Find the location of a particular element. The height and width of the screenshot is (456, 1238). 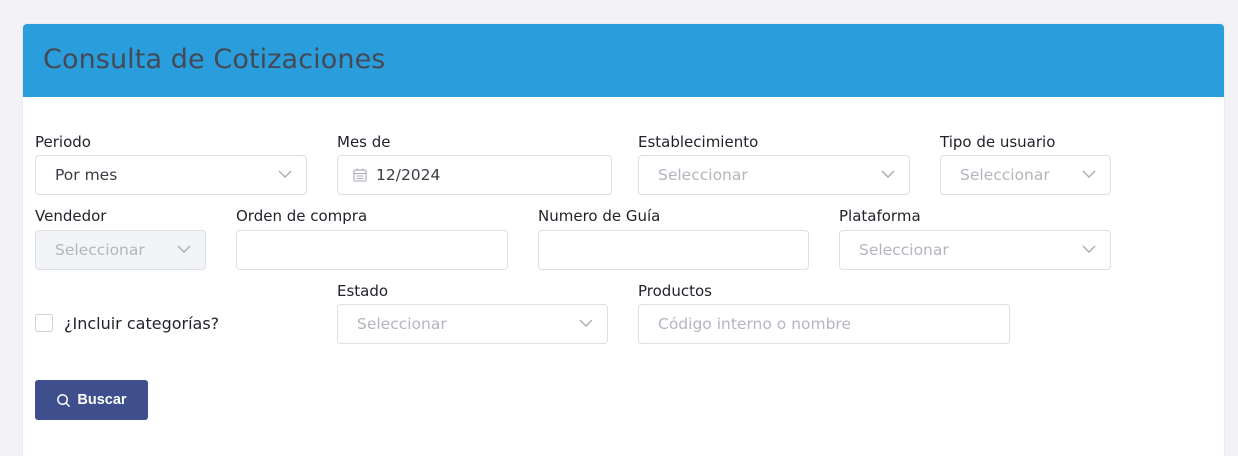

establecimiento-select: Seleccionar is located at coordinates (774, 175).